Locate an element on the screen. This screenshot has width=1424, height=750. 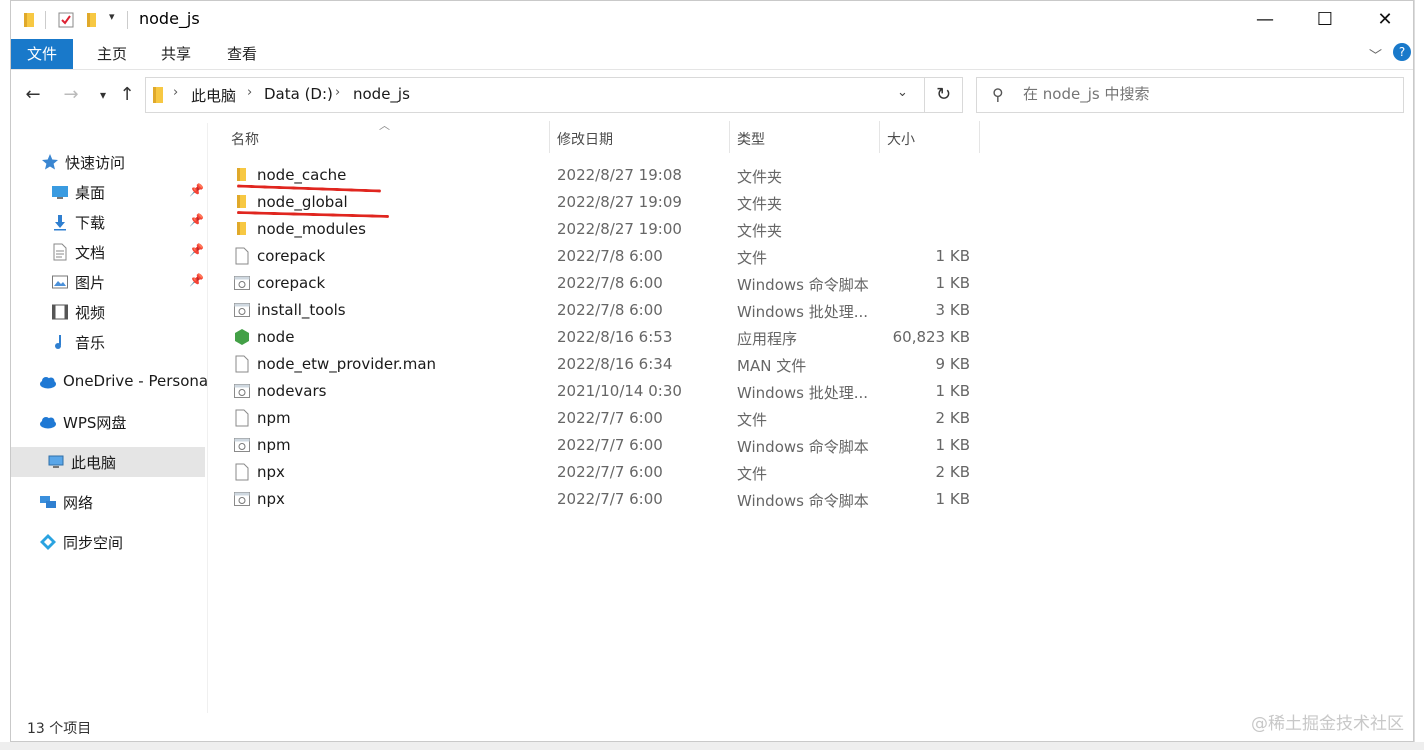
file-row: corepack 2022/7/8 6:00 文件 1 KB is located at coordinates (604, 256).